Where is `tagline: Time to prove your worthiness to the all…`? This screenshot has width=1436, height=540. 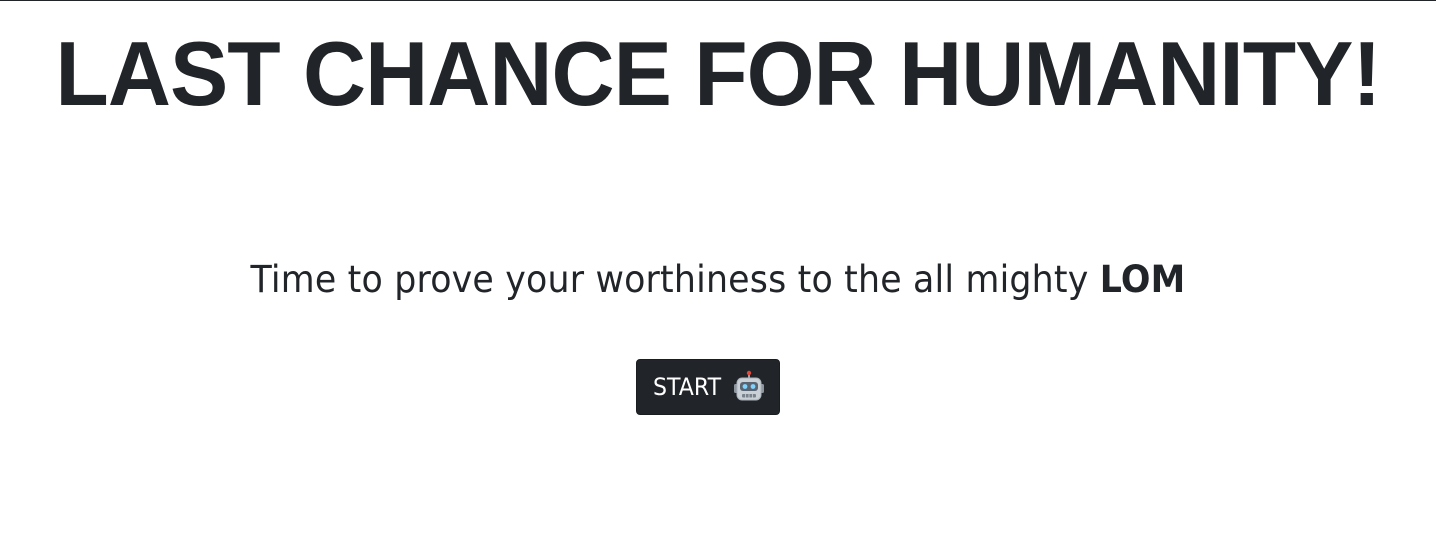 tagline: Time to prove your worthiness to the all… is located at coordinates (718, 280).